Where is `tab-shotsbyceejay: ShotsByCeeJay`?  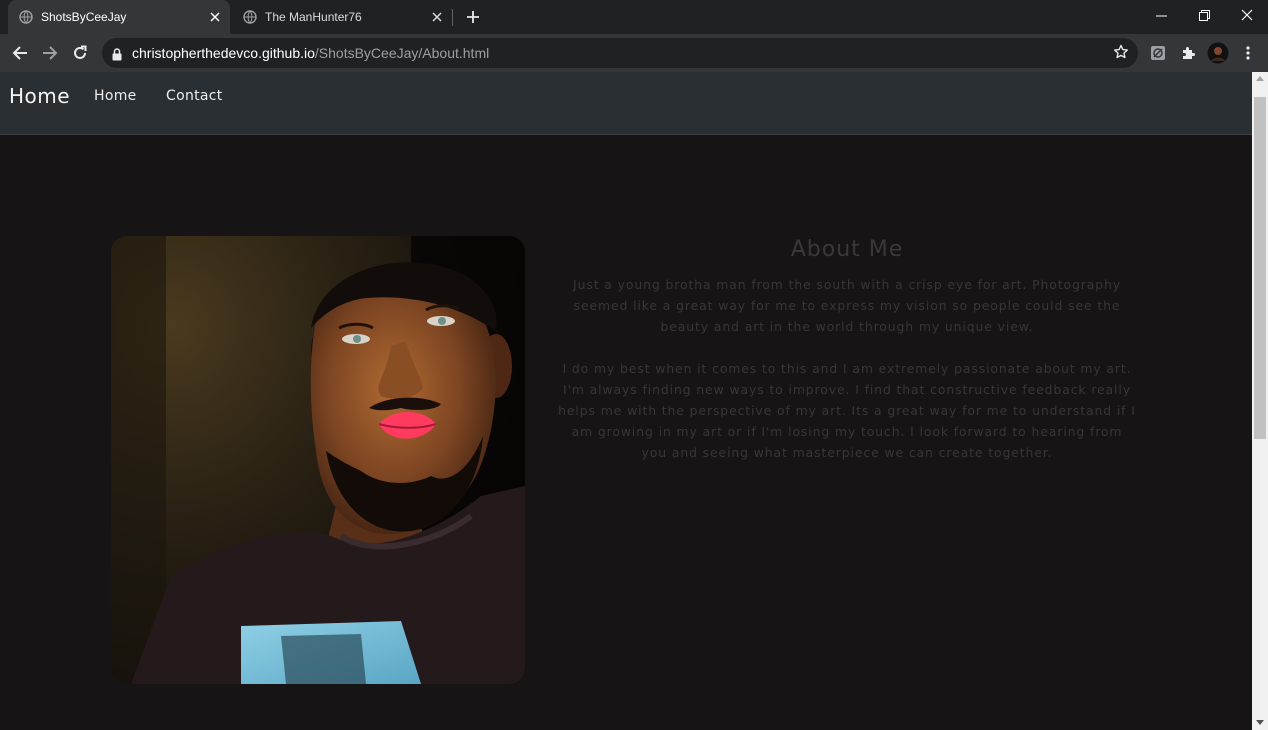 tab-shotsbyceejay: ShotsByCeeJay is located at coordinates (119, 17).